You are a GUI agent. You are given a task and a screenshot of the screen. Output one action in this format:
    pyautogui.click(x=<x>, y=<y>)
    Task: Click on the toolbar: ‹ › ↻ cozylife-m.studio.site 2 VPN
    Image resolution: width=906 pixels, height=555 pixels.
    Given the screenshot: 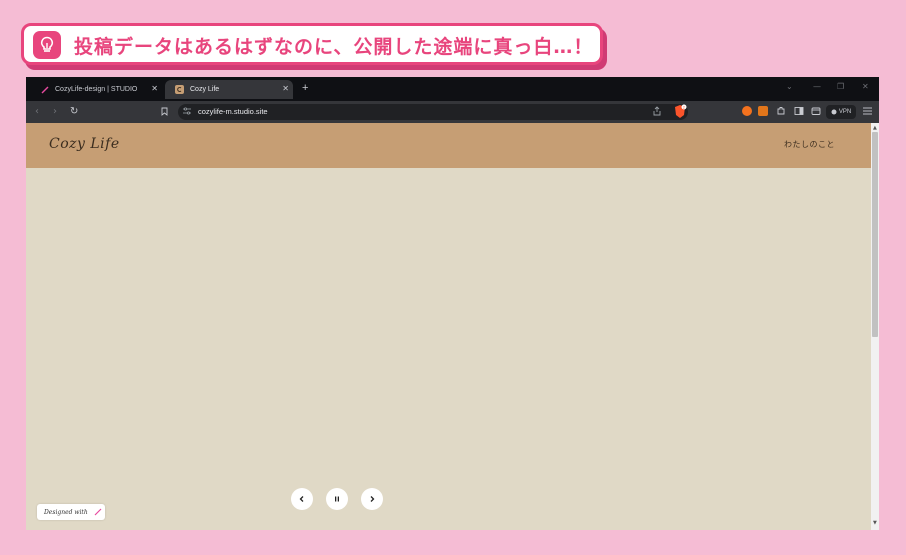 What is the action you would take?
    pyautogui.click(x=452, y=112)
    